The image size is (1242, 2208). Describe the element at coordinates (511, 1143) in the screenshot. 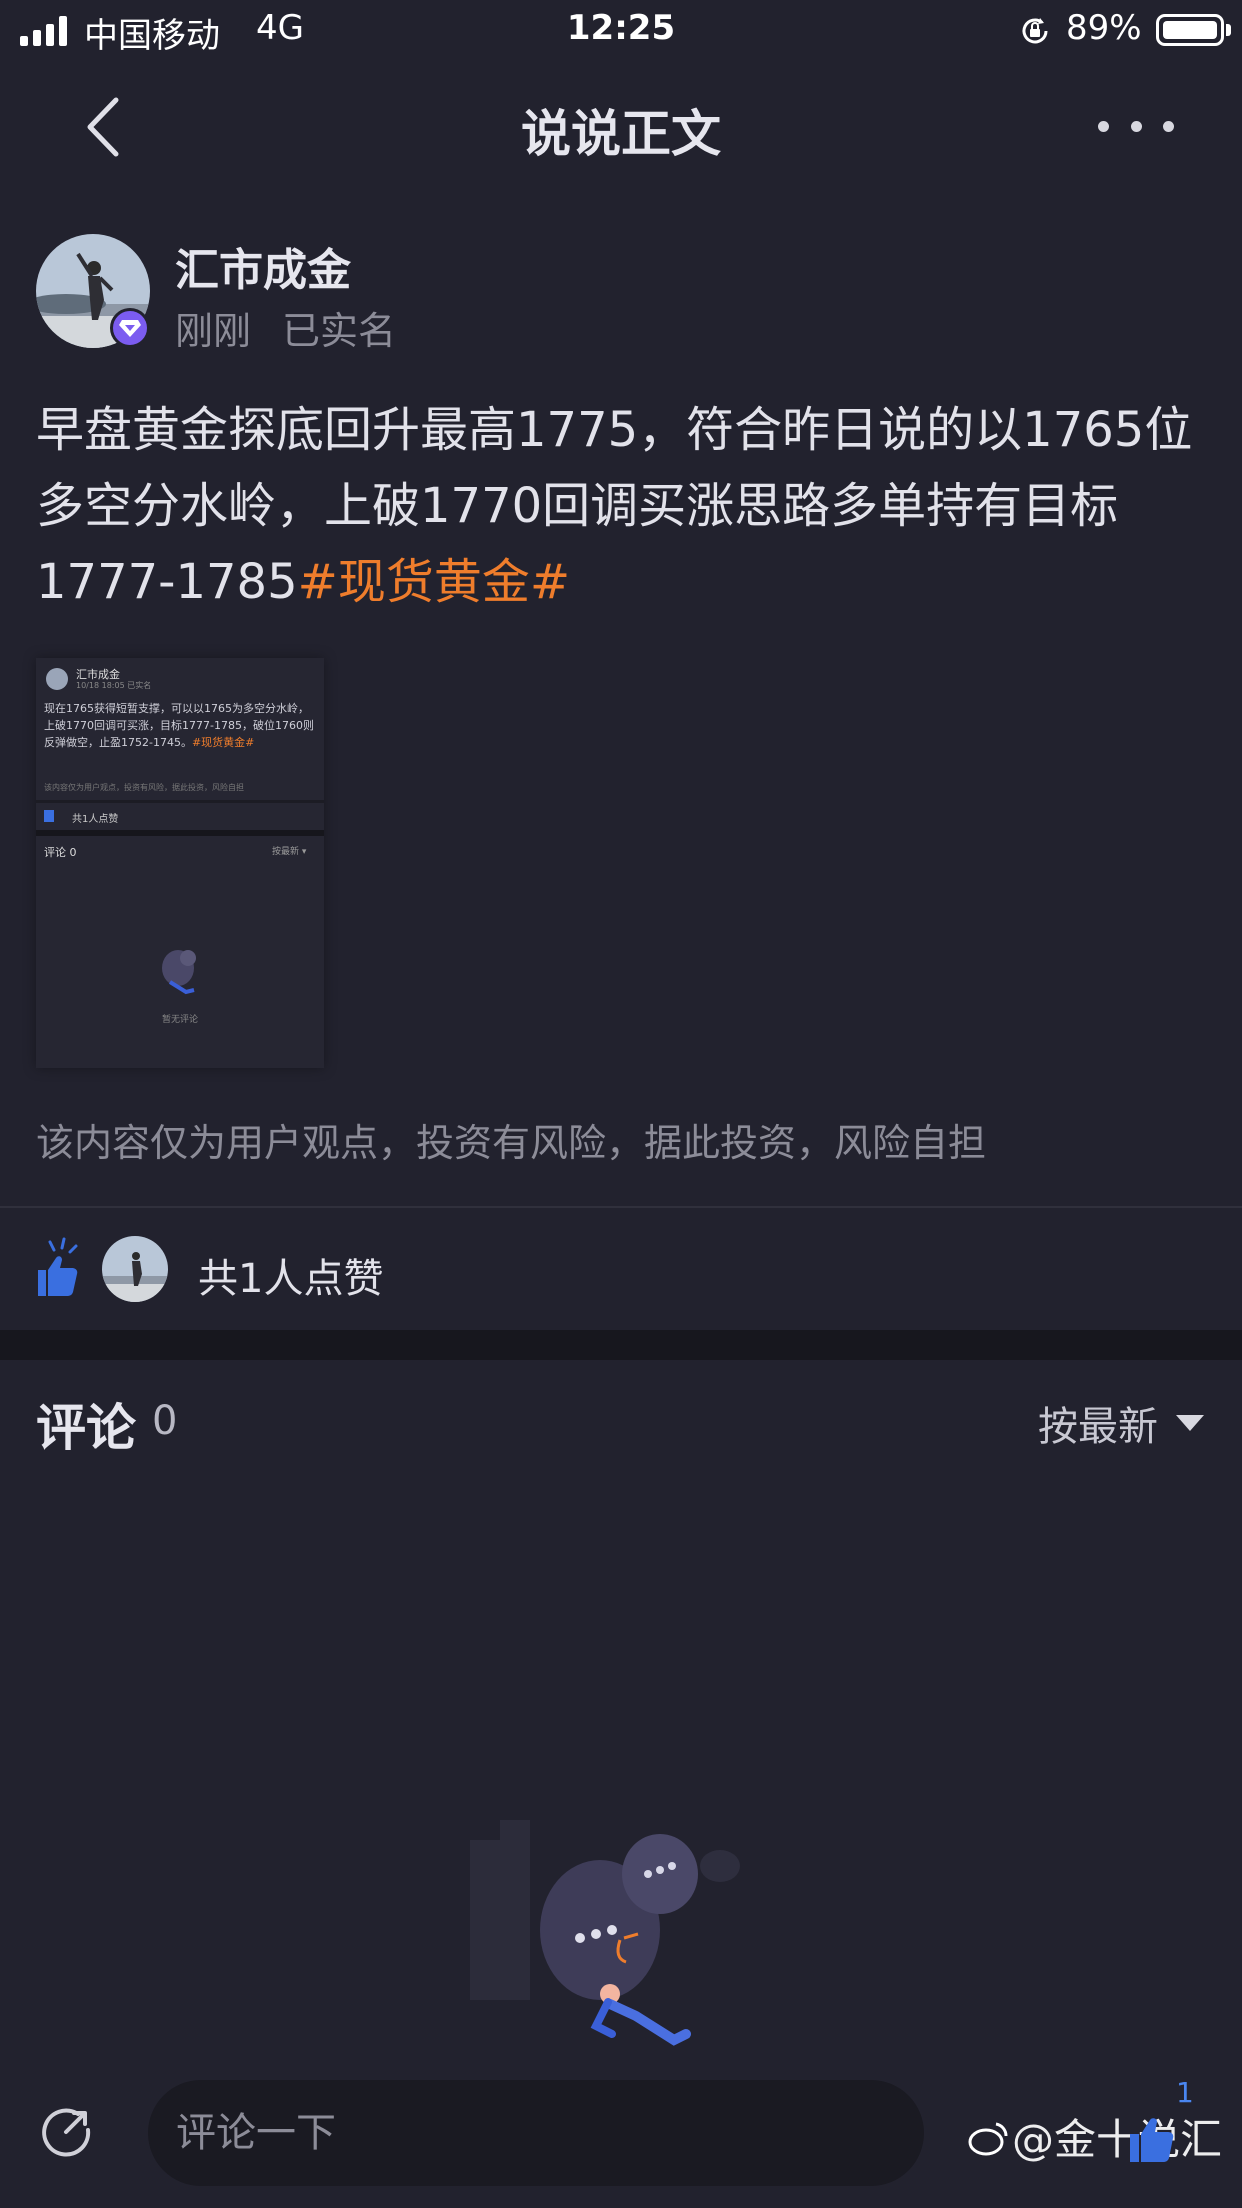

I see `disclaimer-text: 该内容仅为用户观点，投资有风险，据此投资，风险自担` at that location.